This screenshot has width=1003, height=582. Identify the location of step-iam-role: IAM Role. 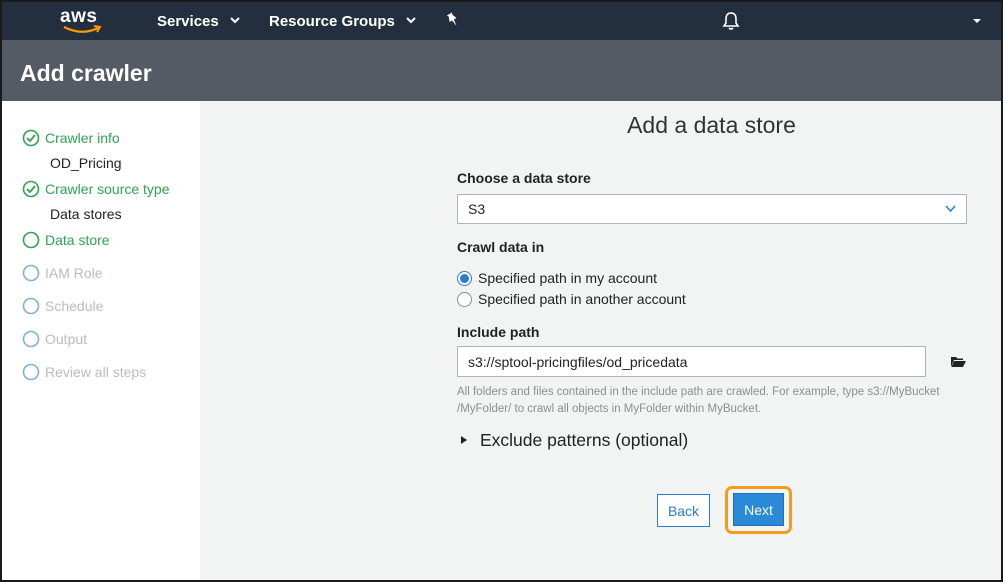
(62, 273).